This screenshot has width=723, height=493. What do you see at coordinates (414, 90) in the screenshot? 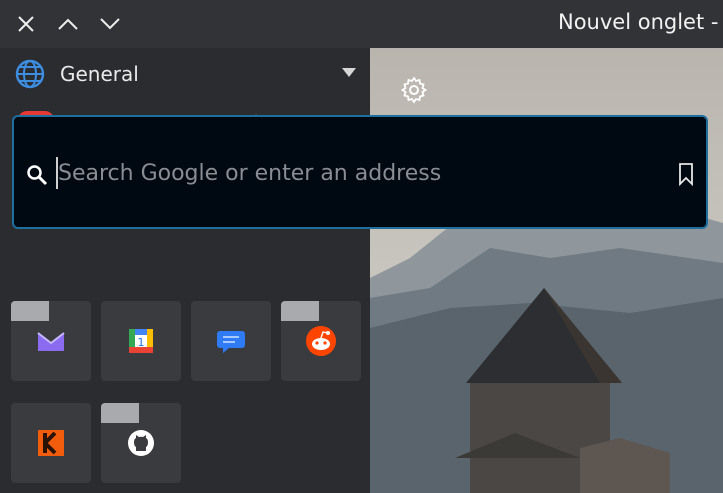
I see `settings-gear-icon` at bounding box center [414, 90].